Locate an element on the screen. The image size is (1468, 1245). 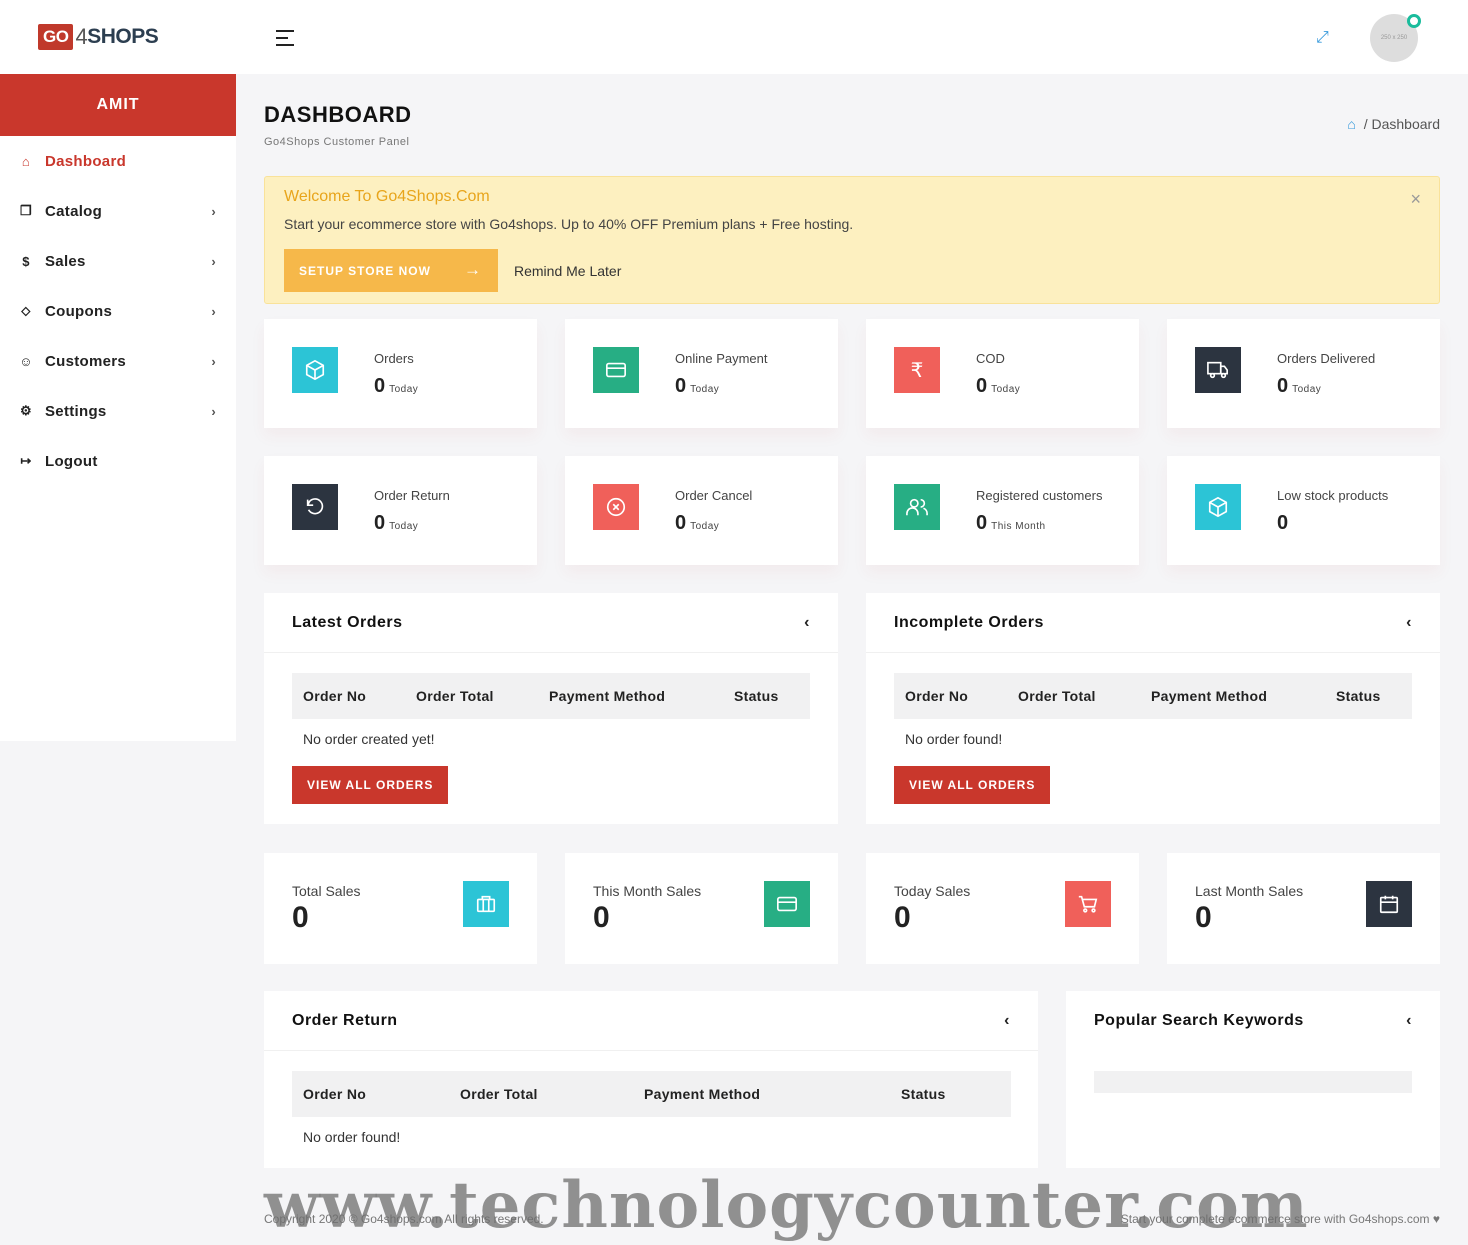
sidebar-item-settings: ⚙ Settings › is located at coordinates (118, 411).